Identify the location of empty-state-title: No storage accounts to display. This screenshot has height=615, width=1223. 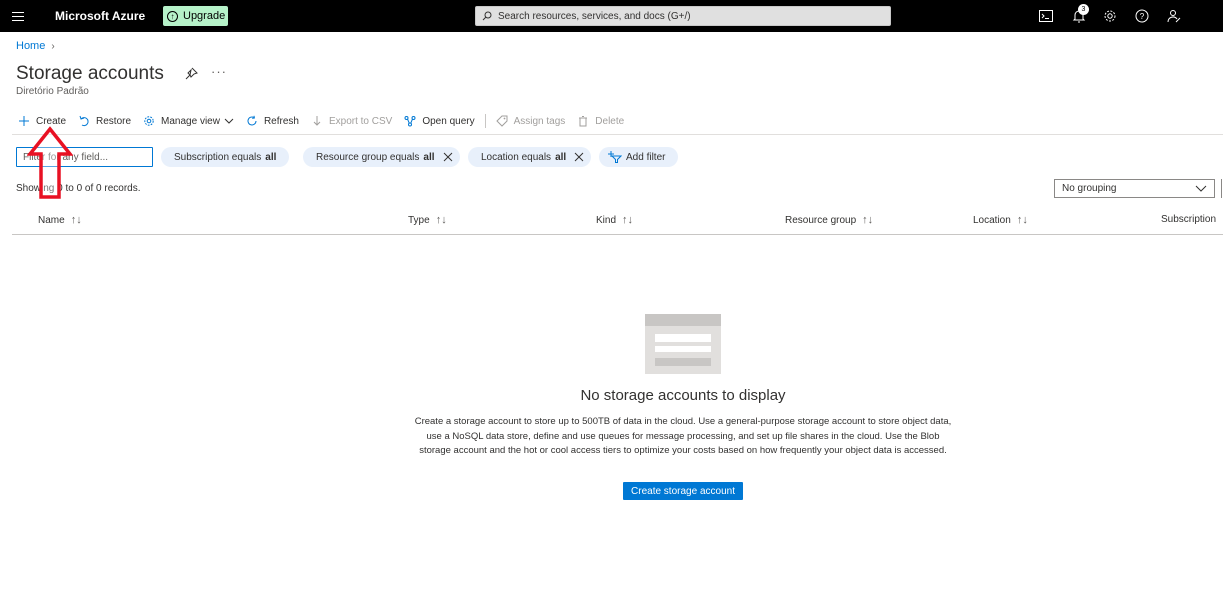
(683, 395).